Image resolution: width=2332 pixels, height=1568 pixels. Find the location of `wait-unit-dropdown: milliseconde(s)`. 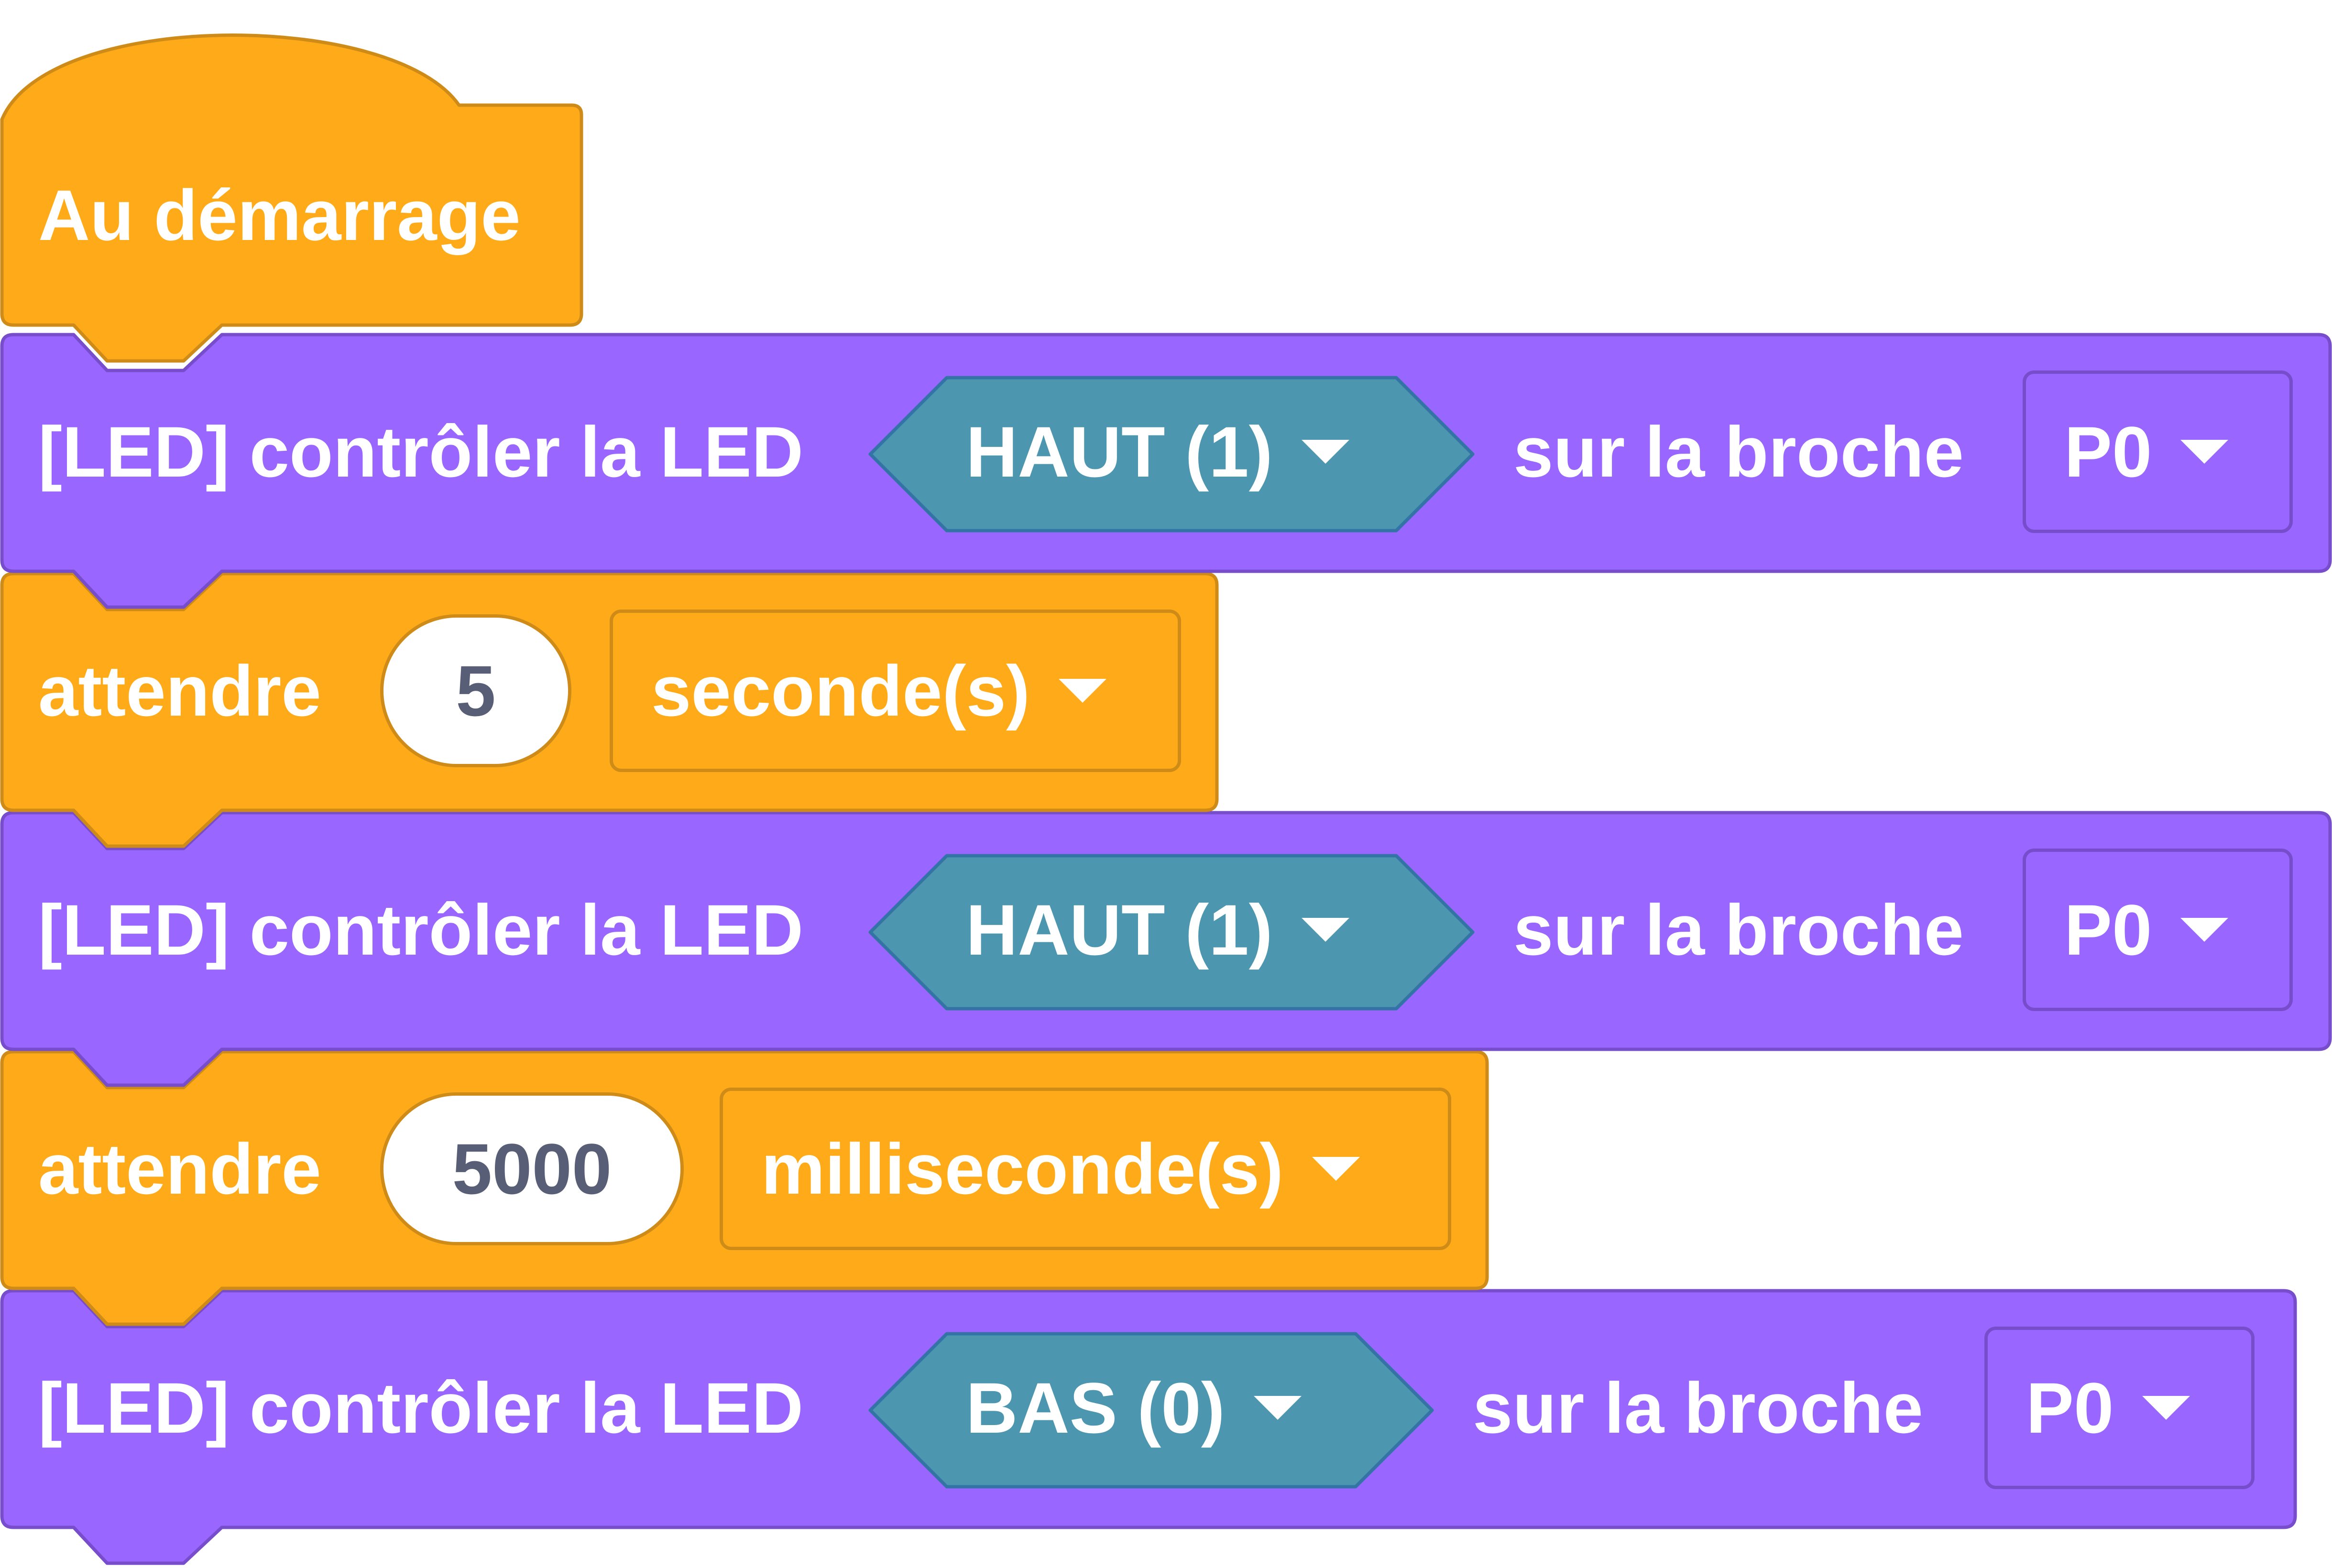

wait-unit-dropdown: milliseconde(s) is located at coordinates (1085, 1169).